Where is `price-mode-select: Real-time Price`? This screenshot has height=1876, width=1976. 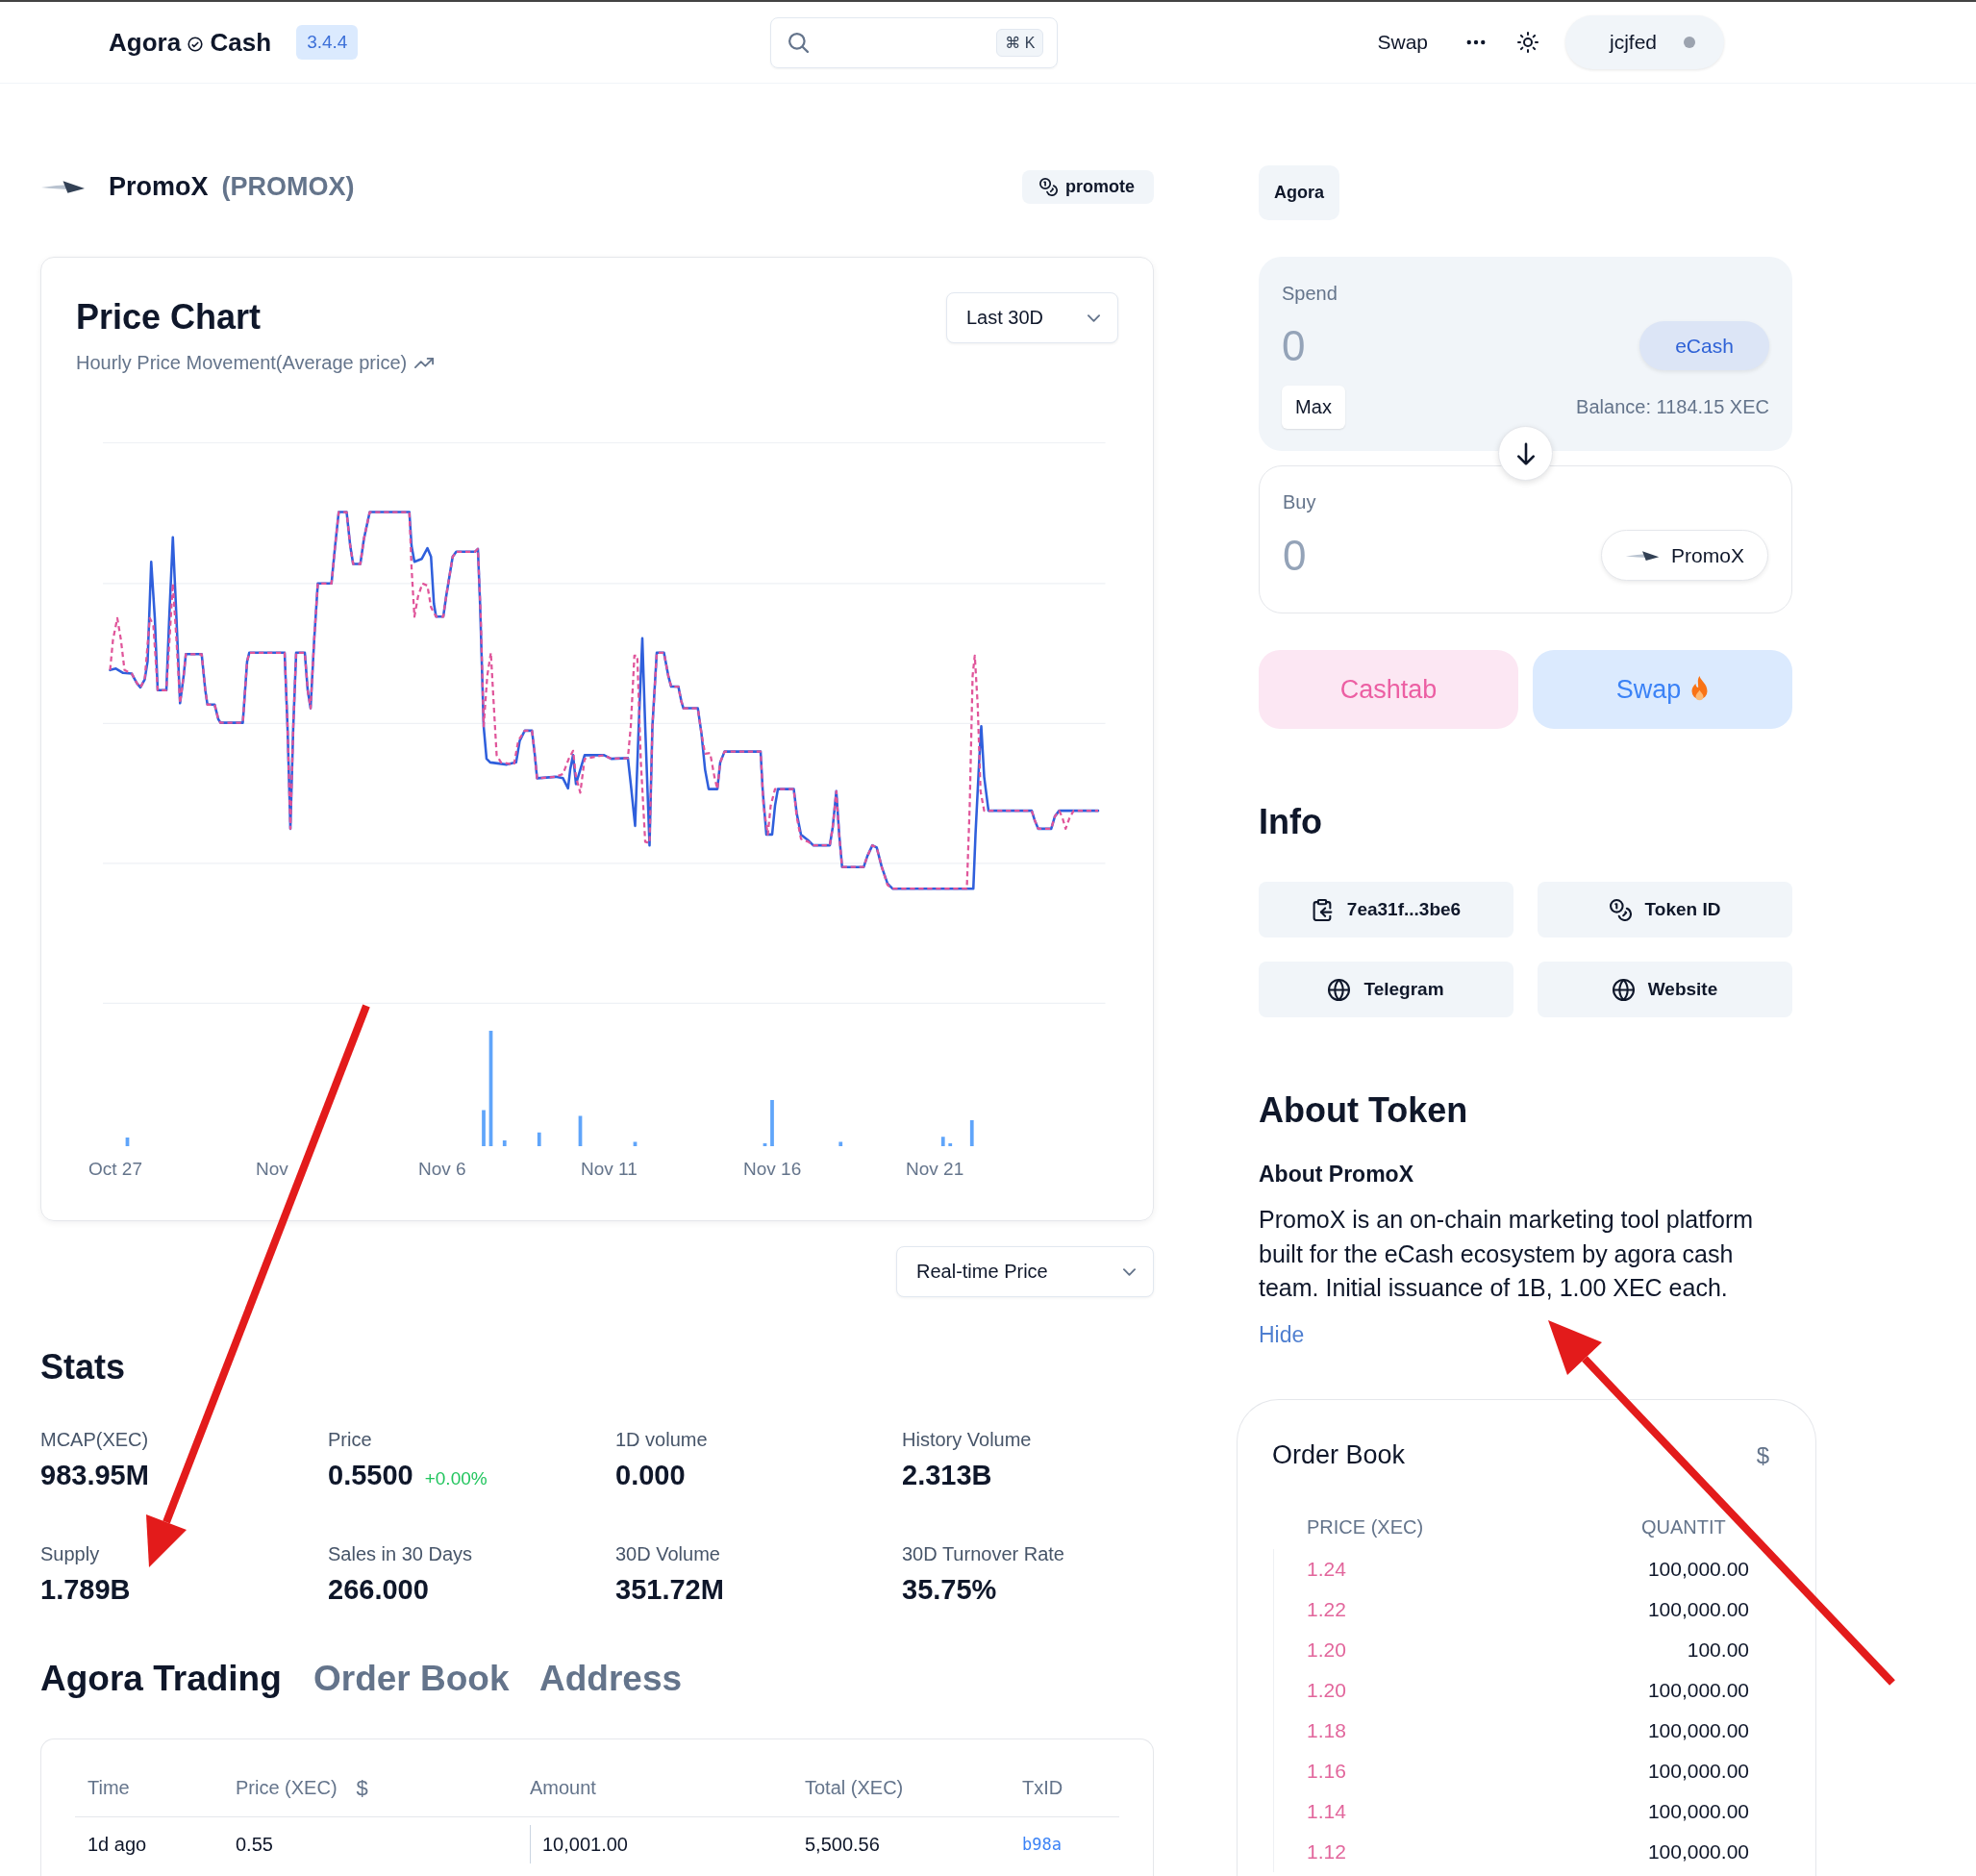
price-mode-select: Real-time Price is located at coordinates (1025, 1271).